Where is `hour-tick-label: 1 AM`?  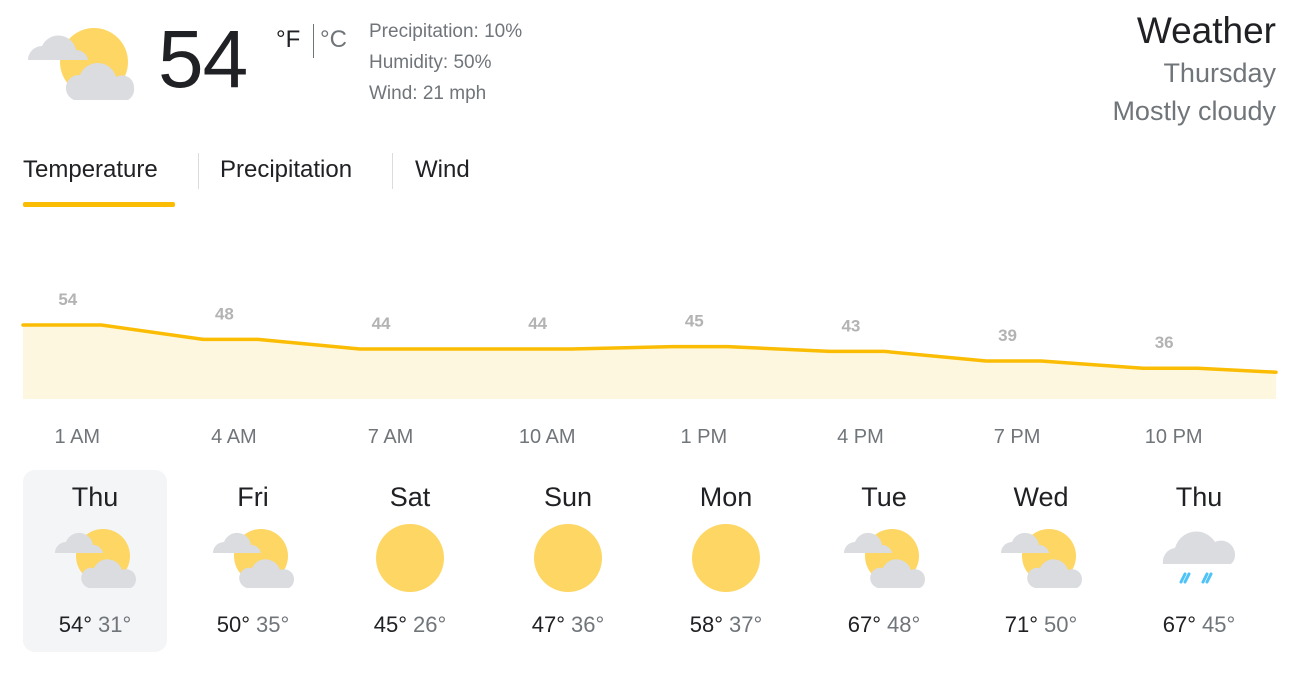 hour-tick-label: 1 AM is located at coordinates (78, 437).